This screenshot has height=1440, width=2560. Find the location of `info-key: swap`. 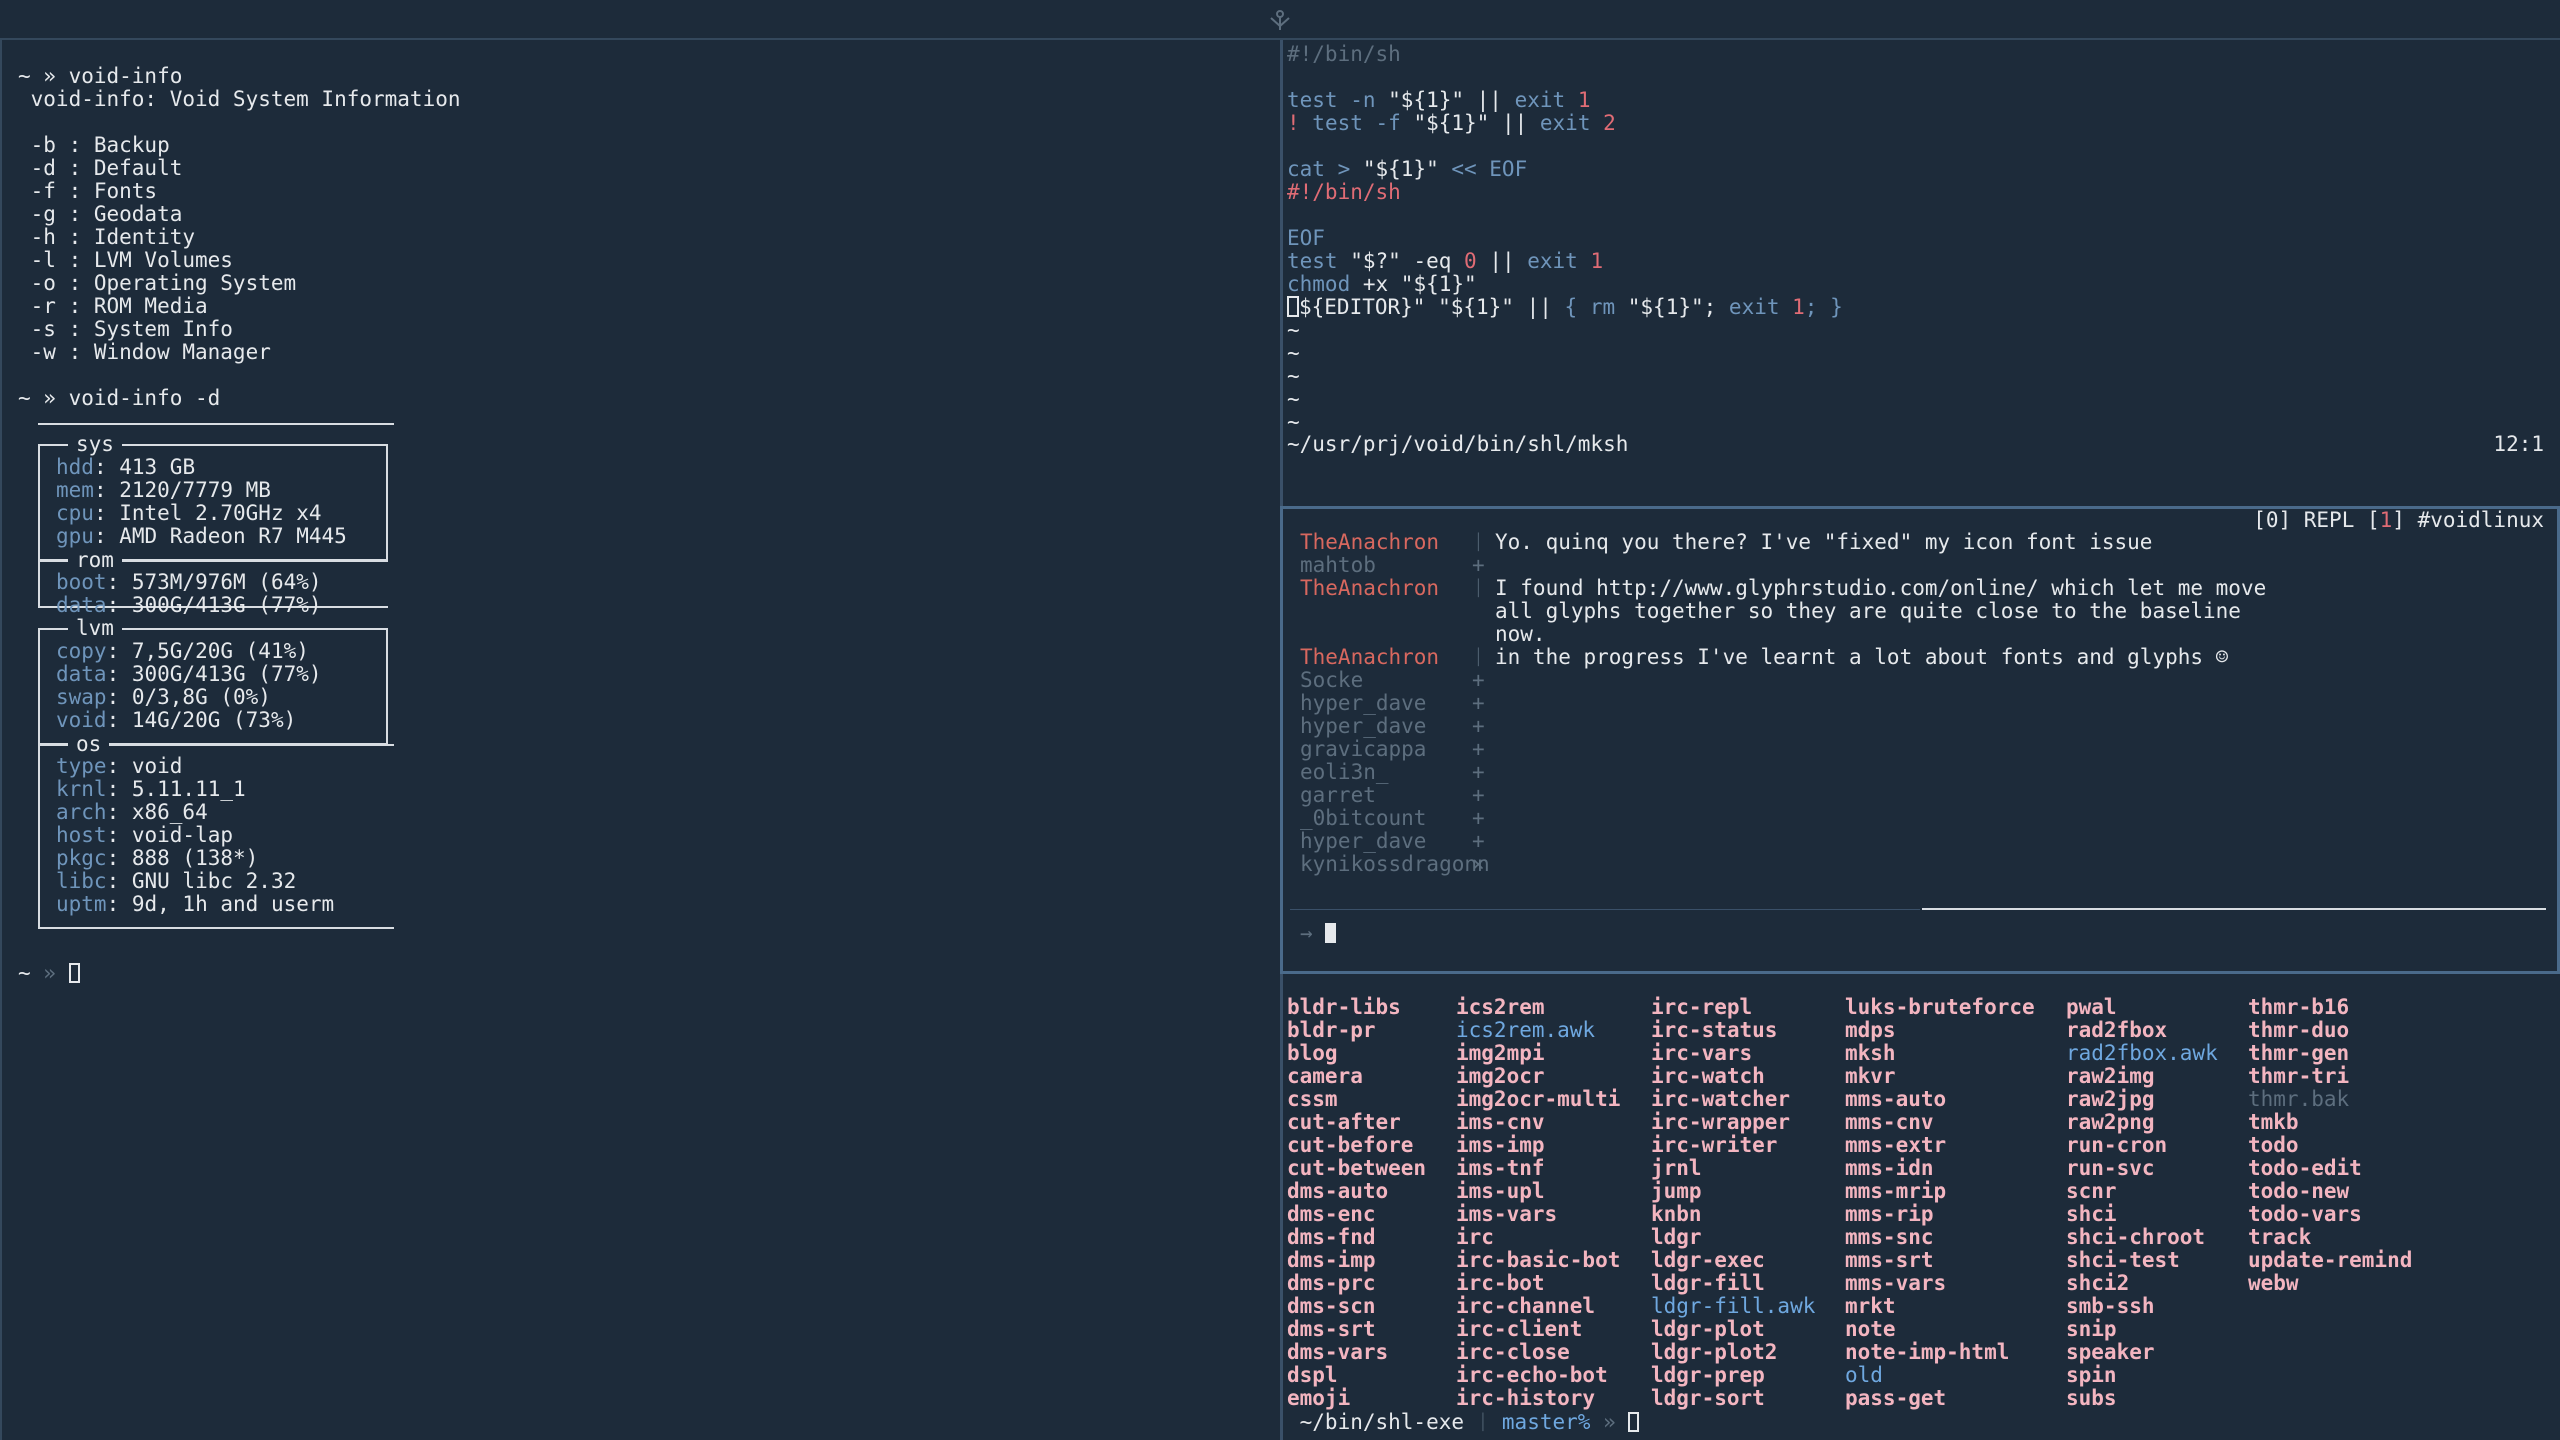

info-key: swap is located at coordinates (81, 697).